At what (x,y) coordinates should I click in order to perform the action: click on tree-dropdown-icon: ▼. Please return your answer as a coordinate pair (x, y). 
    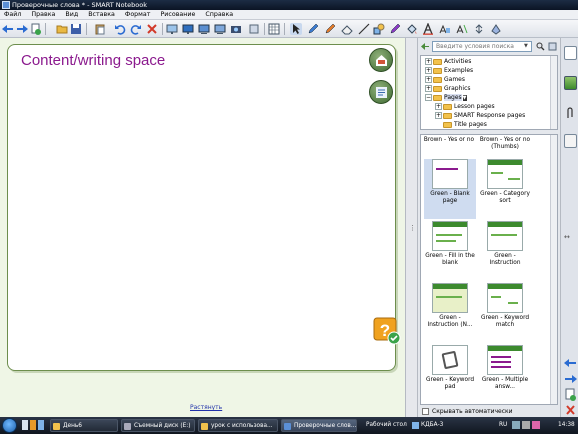
    Looking at the image, I should click on (464, 98).